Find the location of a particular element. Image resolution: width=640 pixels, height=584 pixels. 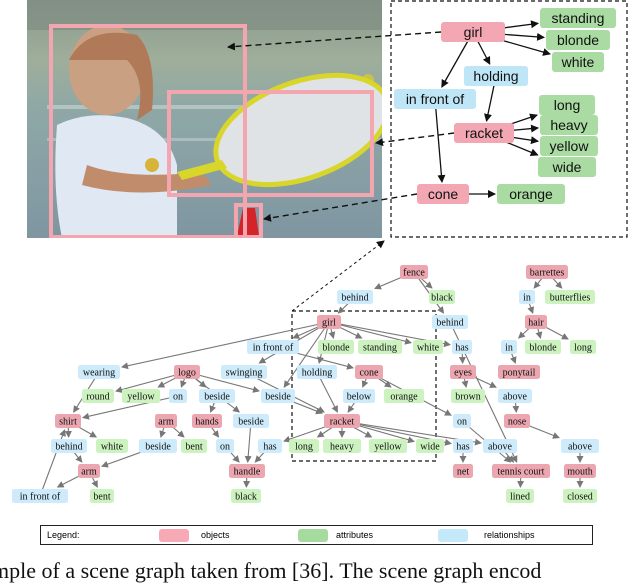

node-label: standing is located at coordinates (578, 18).